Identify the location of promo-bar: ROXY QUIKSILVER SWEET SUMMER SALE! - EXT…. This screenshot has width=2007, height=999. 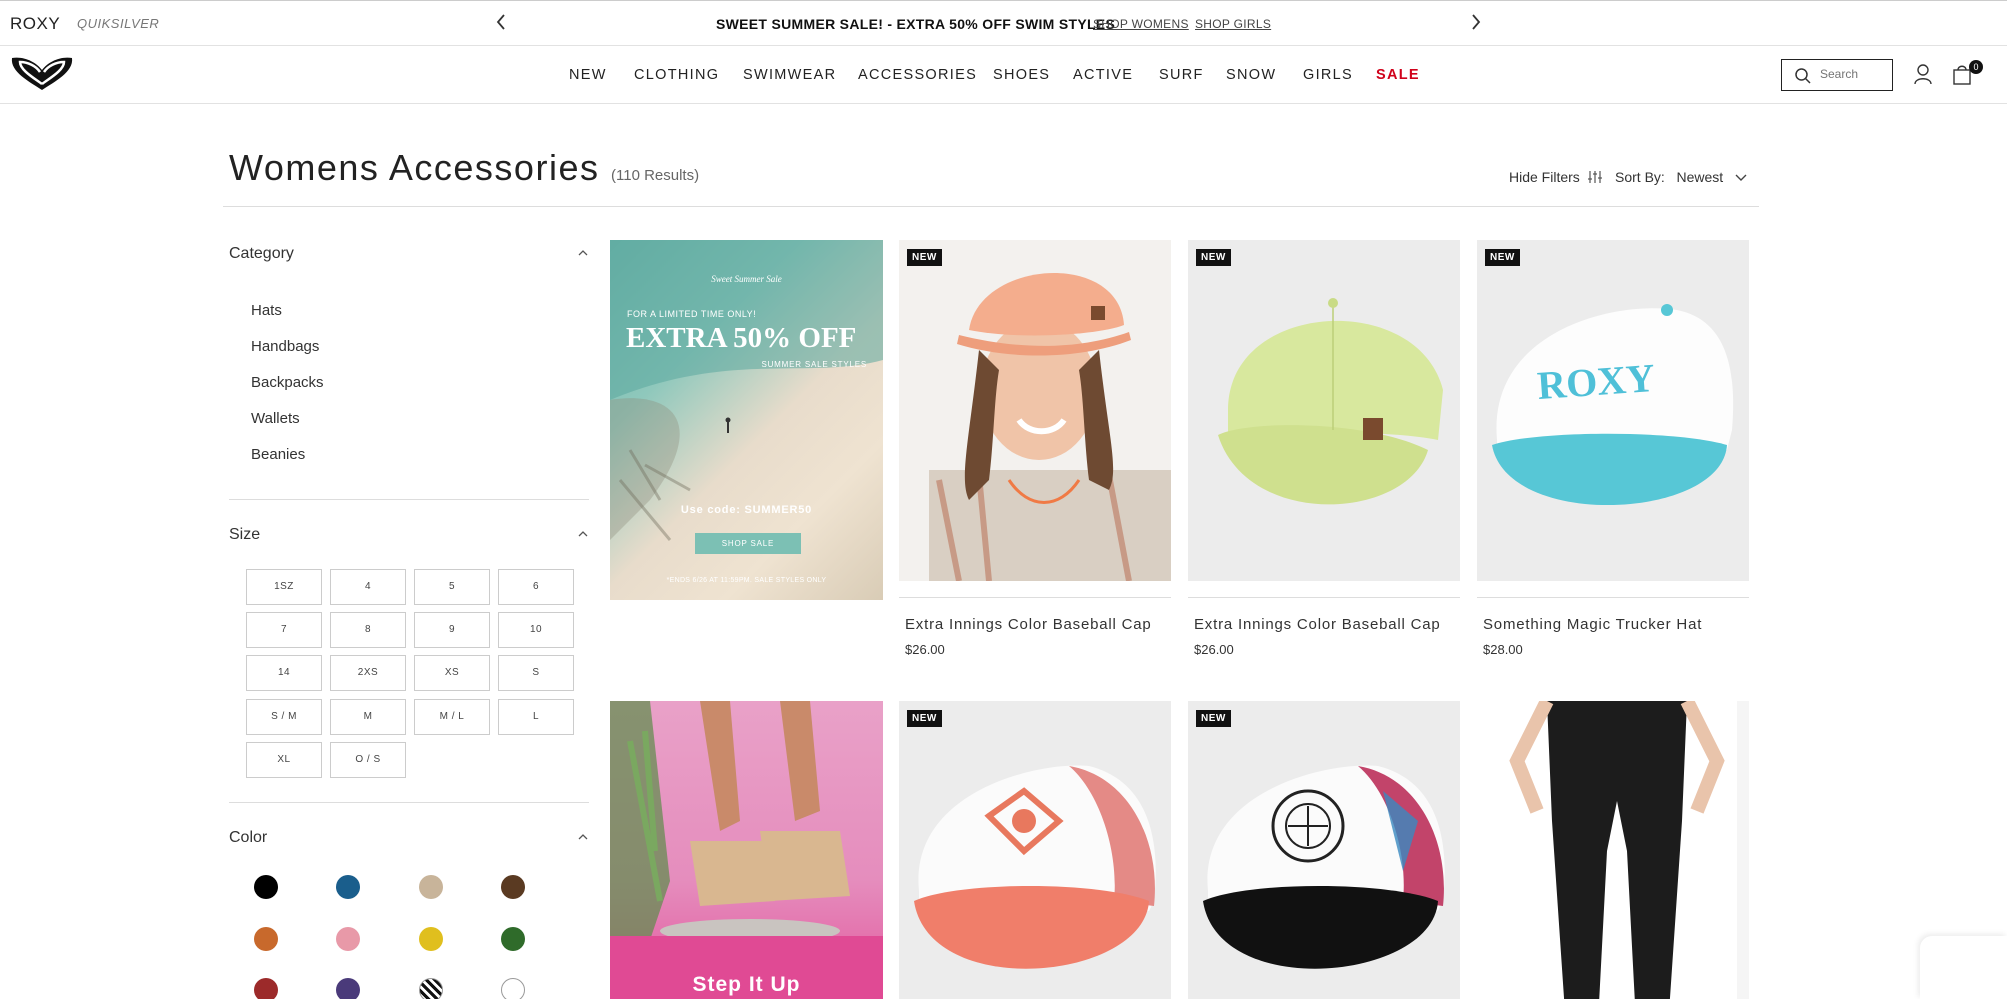
(1003, 23).